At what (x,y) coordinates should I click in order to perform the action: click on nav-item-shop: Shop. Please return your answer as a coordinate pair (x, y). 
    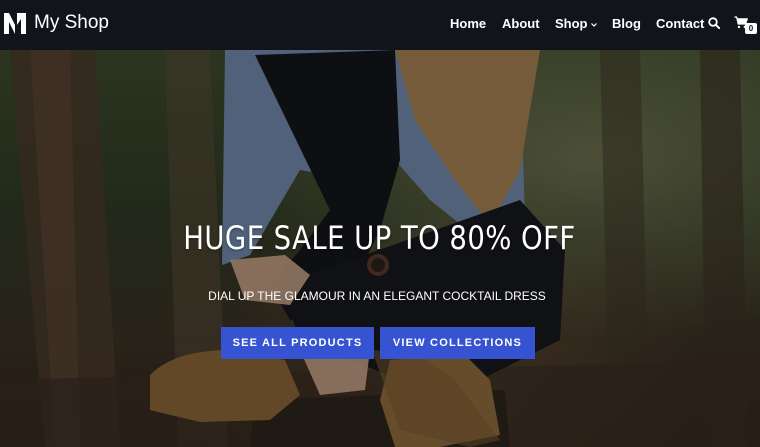
    Looking at the image, I should click on (576, 24).